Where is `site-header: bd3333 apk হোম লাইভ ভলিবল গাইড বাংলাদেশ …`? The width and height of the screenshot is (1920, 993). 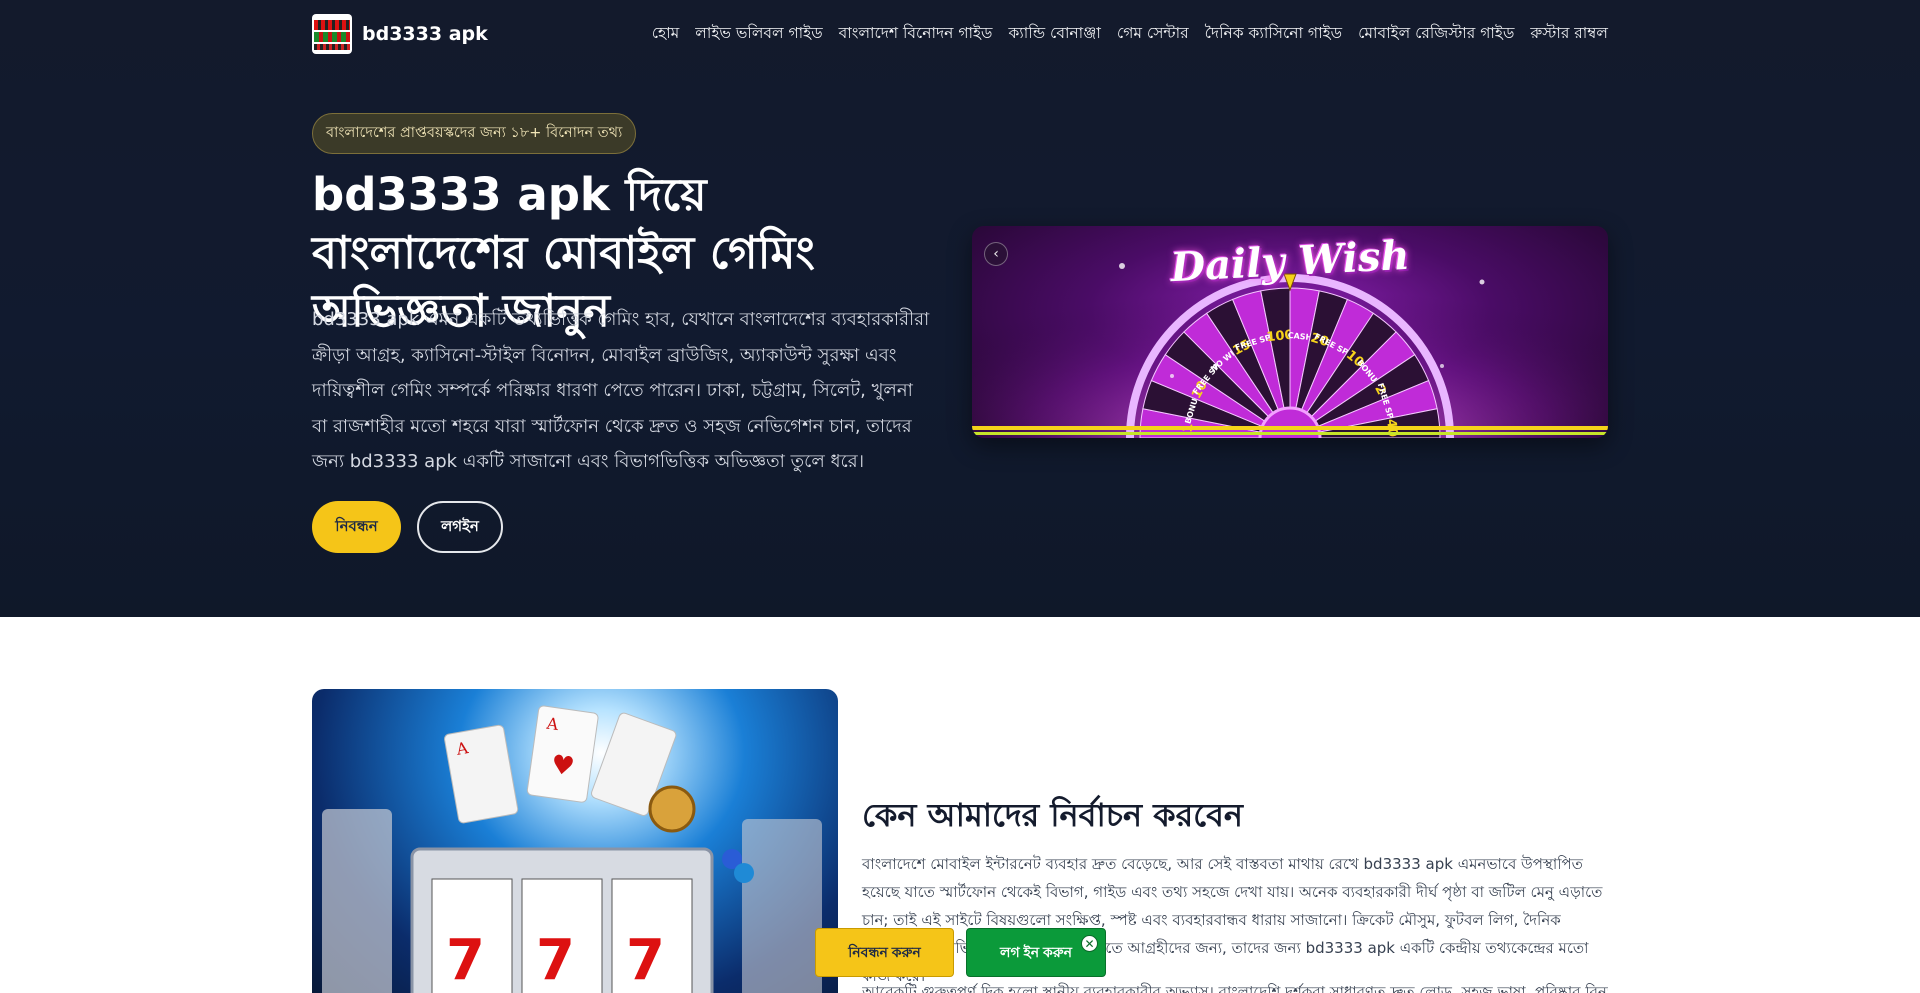
site-header: bd3333 apk হোম লাইভ ভলিবল গাইড বাংলাদেশ … is located at coordinates (960, 34).